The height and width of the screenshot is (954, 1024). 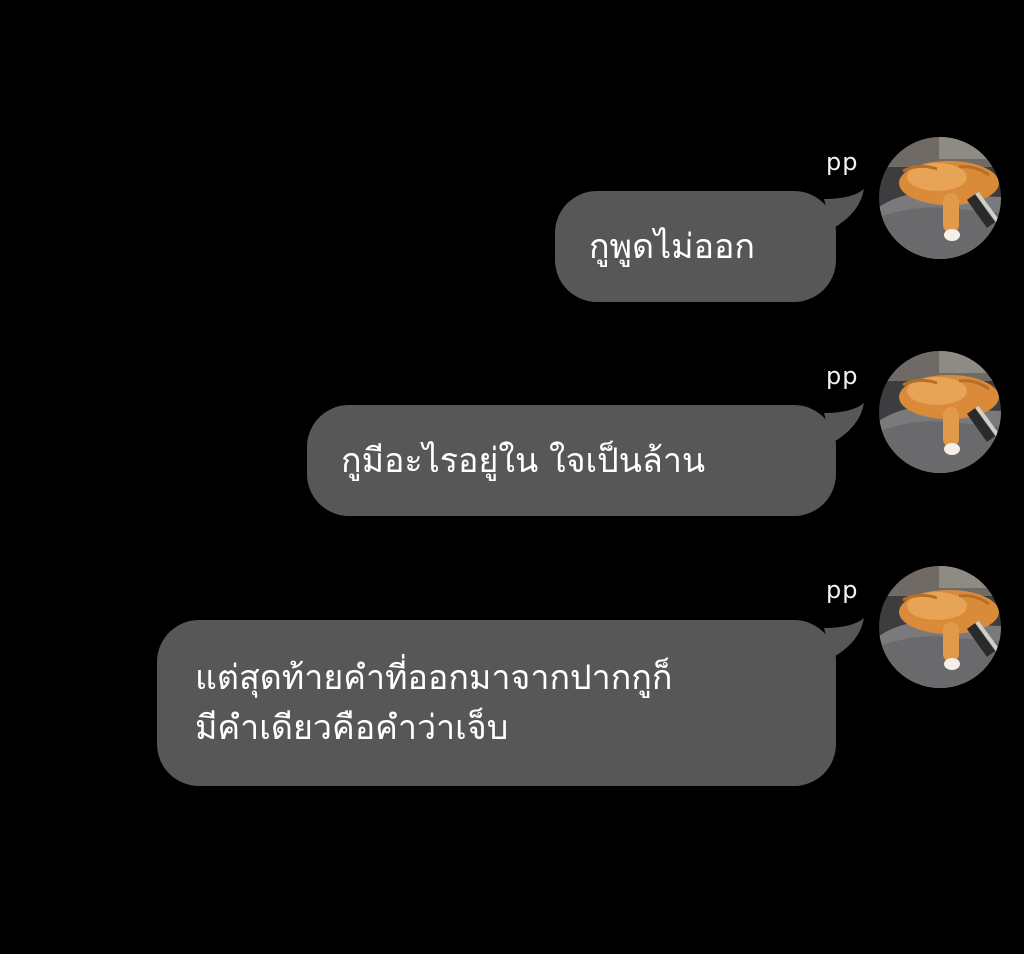 I want to click on message-bubble: กูพูดไม่ออก, so click(x=695, y=246).